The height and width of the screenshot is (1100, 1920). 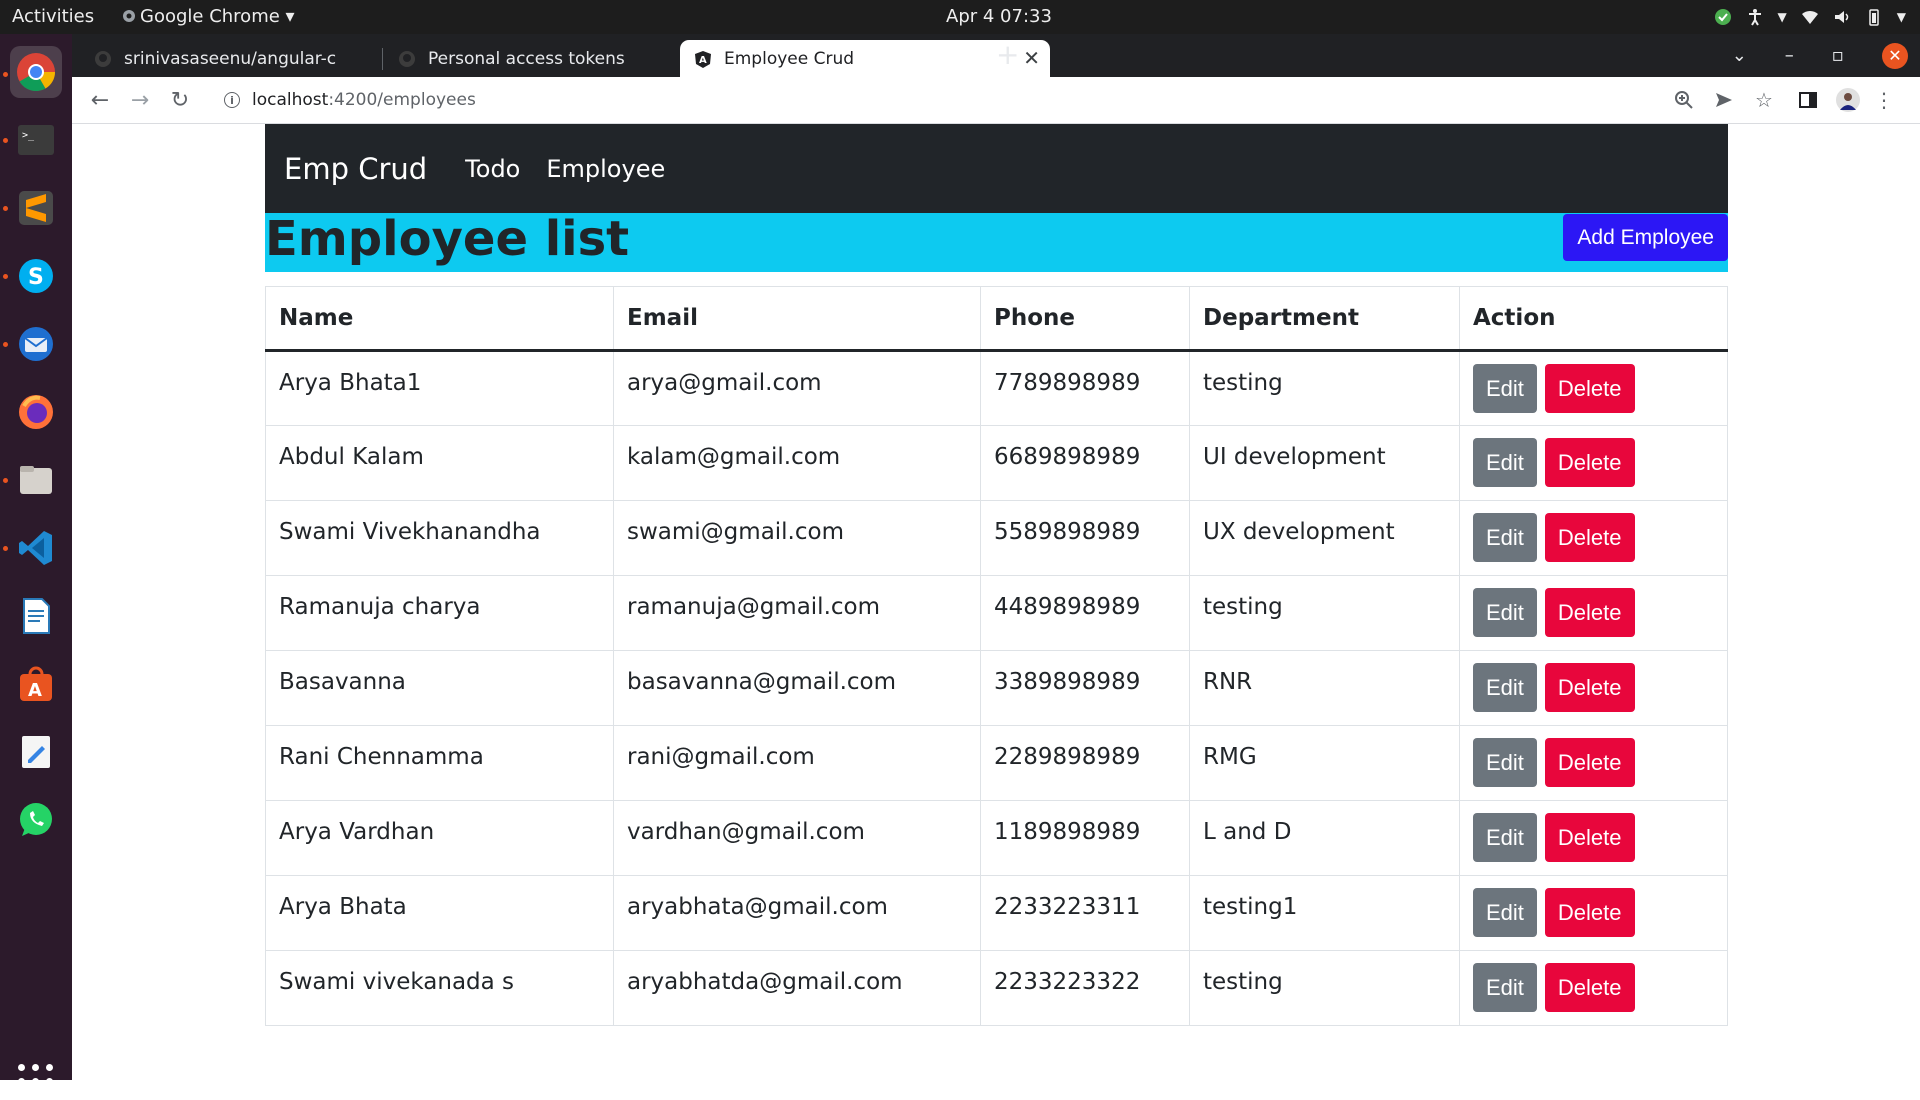 I want to click on nav-link-todo: Todo, so click(x=492, y=169).